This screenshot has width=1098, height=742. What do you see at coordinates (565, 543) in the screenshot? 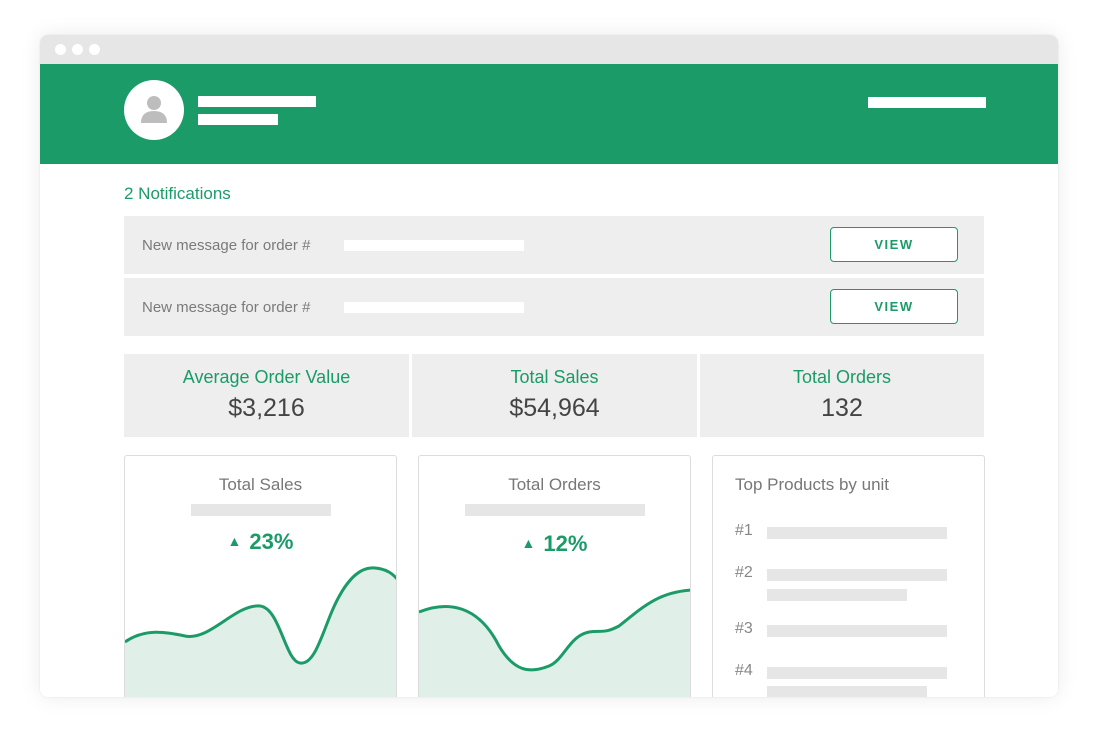
I see `change-value: 12%` at bounding box center [565, 543].